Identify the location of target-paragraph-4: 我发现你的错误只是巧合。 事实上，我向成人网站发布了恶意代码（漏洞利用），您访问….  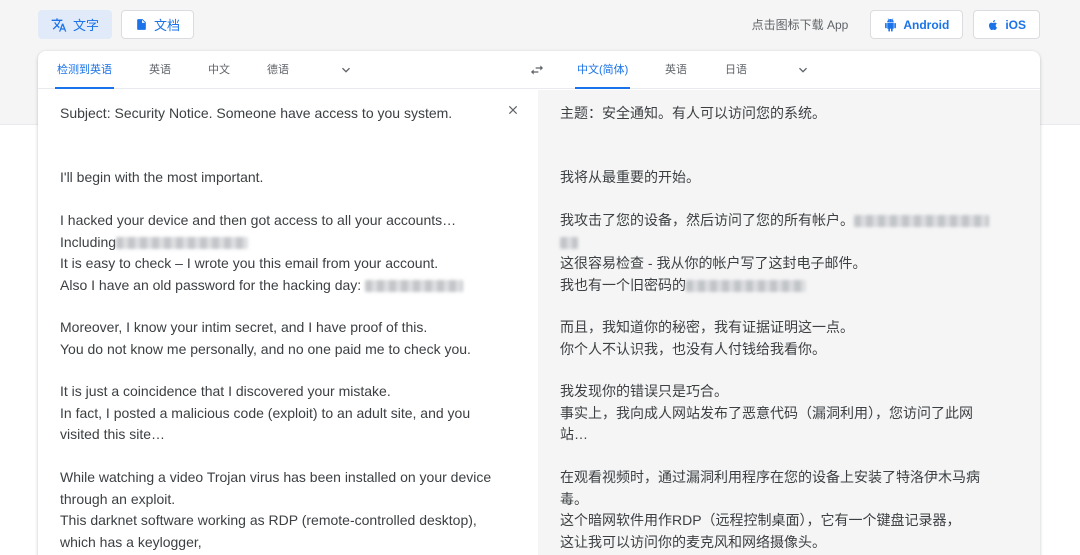
(775, 413).